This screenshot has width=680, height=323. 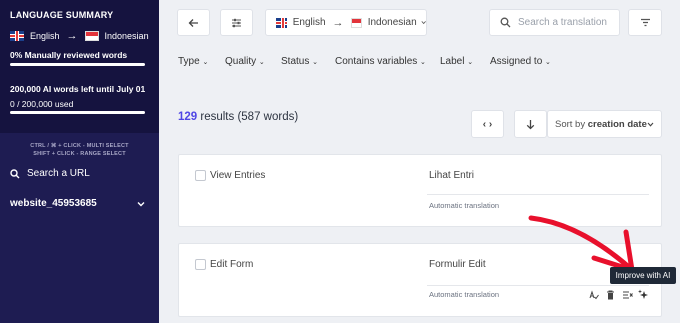 What do you see at coordinates (581, 244) in the screenshot?
I see `annotation-arrow` at bounding box center [581, 244].